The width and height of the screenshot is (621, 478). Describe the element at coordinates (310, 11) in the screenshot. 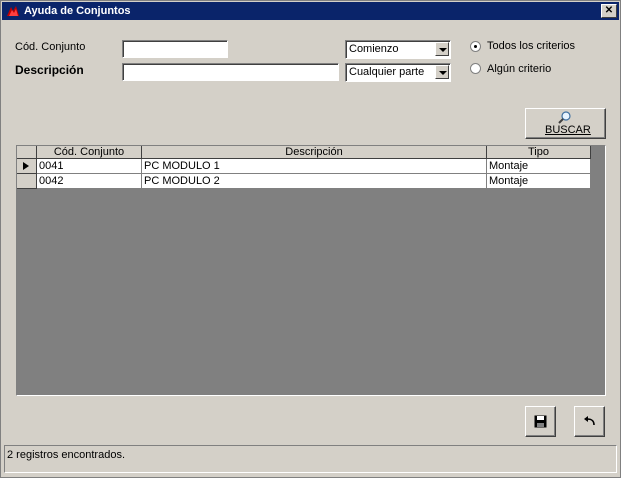

I see `title-bar: Ayuda de Conjuntos ✕` at that location.